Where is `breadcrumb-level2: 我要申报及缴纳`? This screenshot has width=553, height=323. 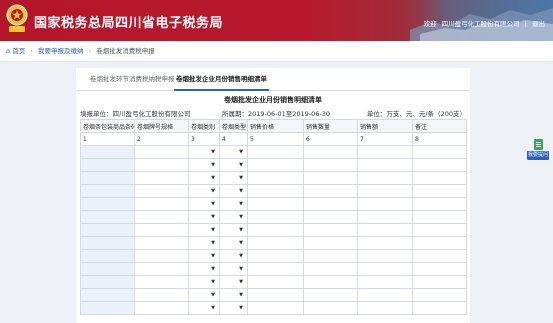 breadcrumb-level2: 我要申报及缴纳 is located at coordinates (61, 51).